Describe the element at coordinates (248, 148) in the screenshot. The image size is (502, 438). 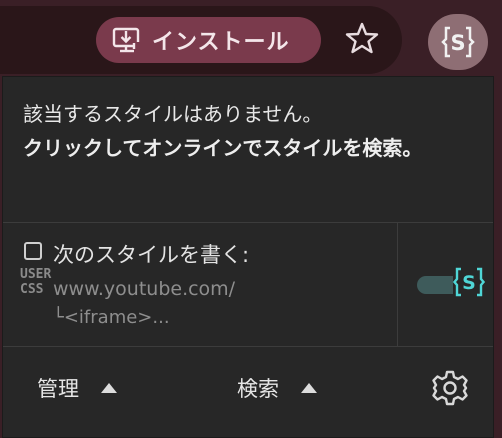
I see `find-styles-link: クリックしてオンラインでスタイルを検索。` at that location.